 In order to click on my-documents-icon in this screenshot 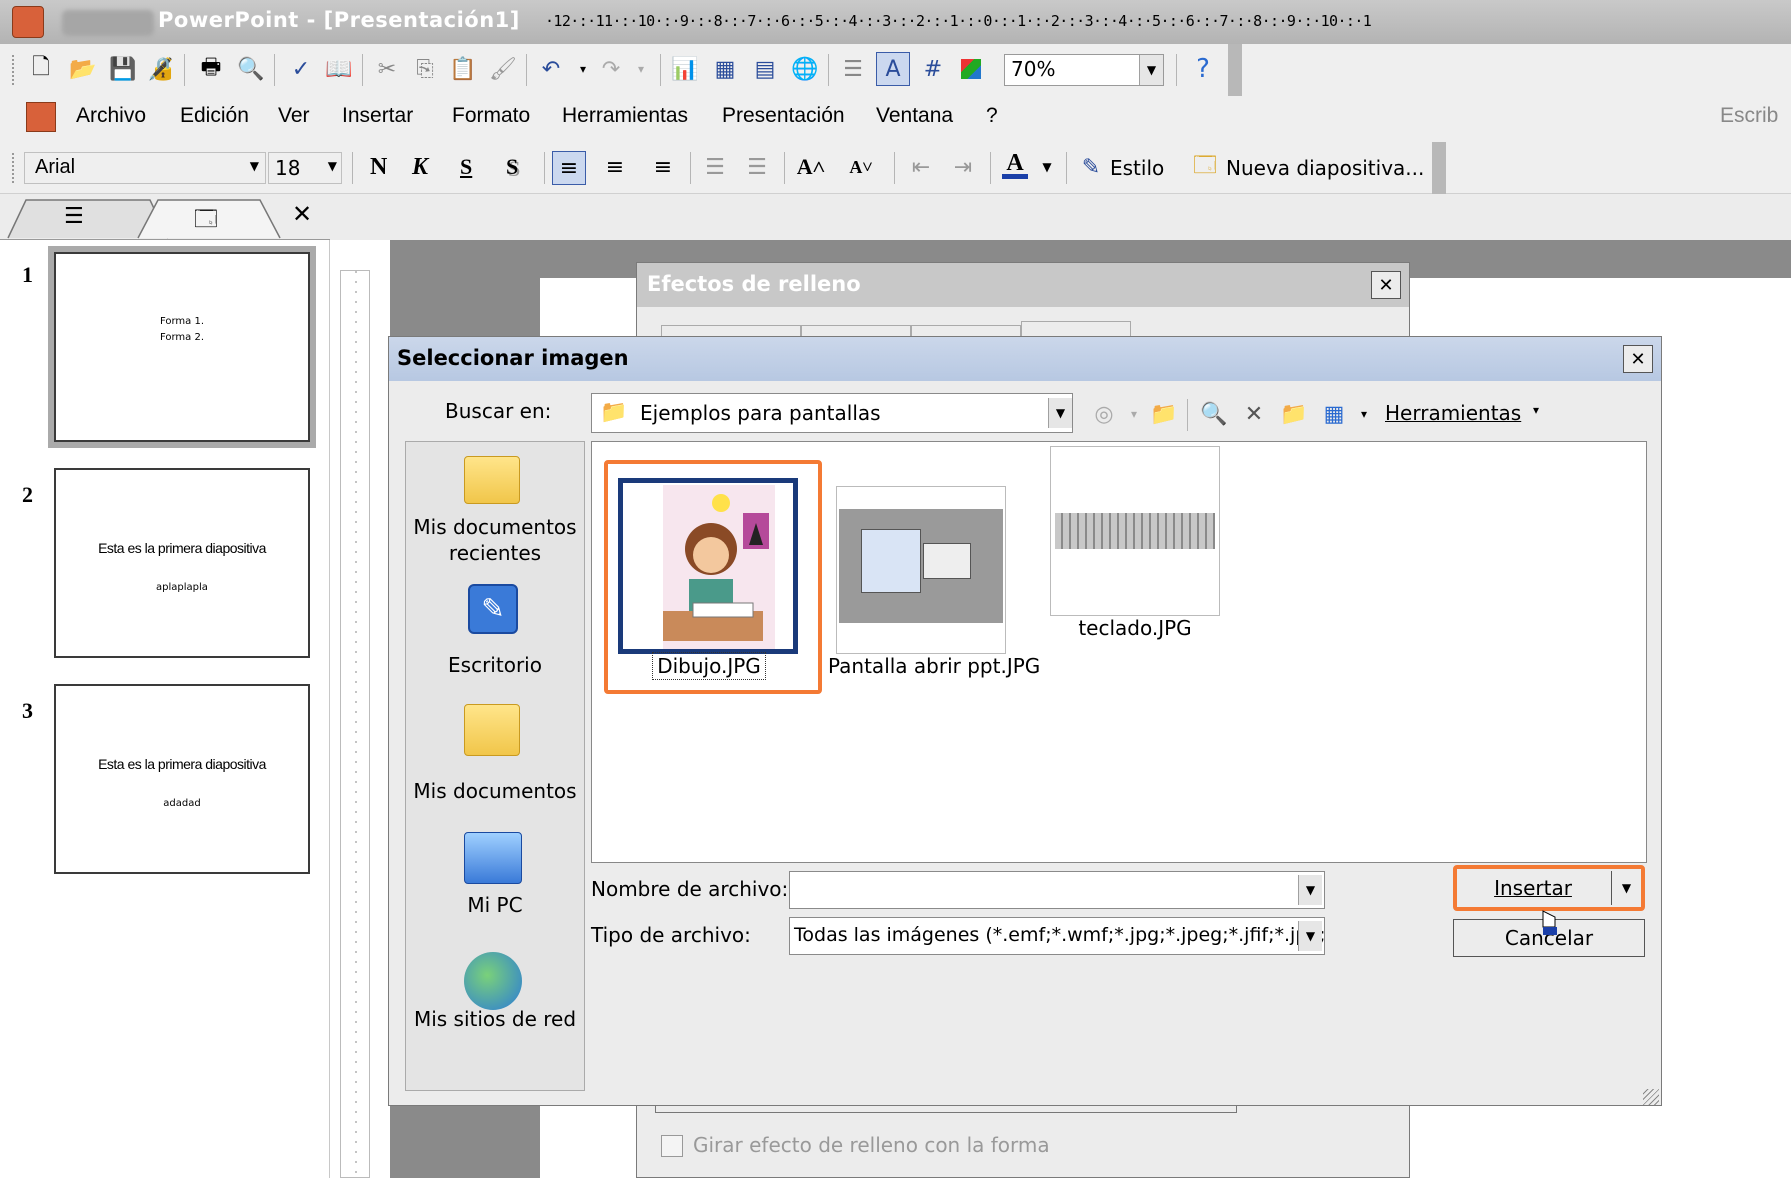, I will do `click(492, 730)`.